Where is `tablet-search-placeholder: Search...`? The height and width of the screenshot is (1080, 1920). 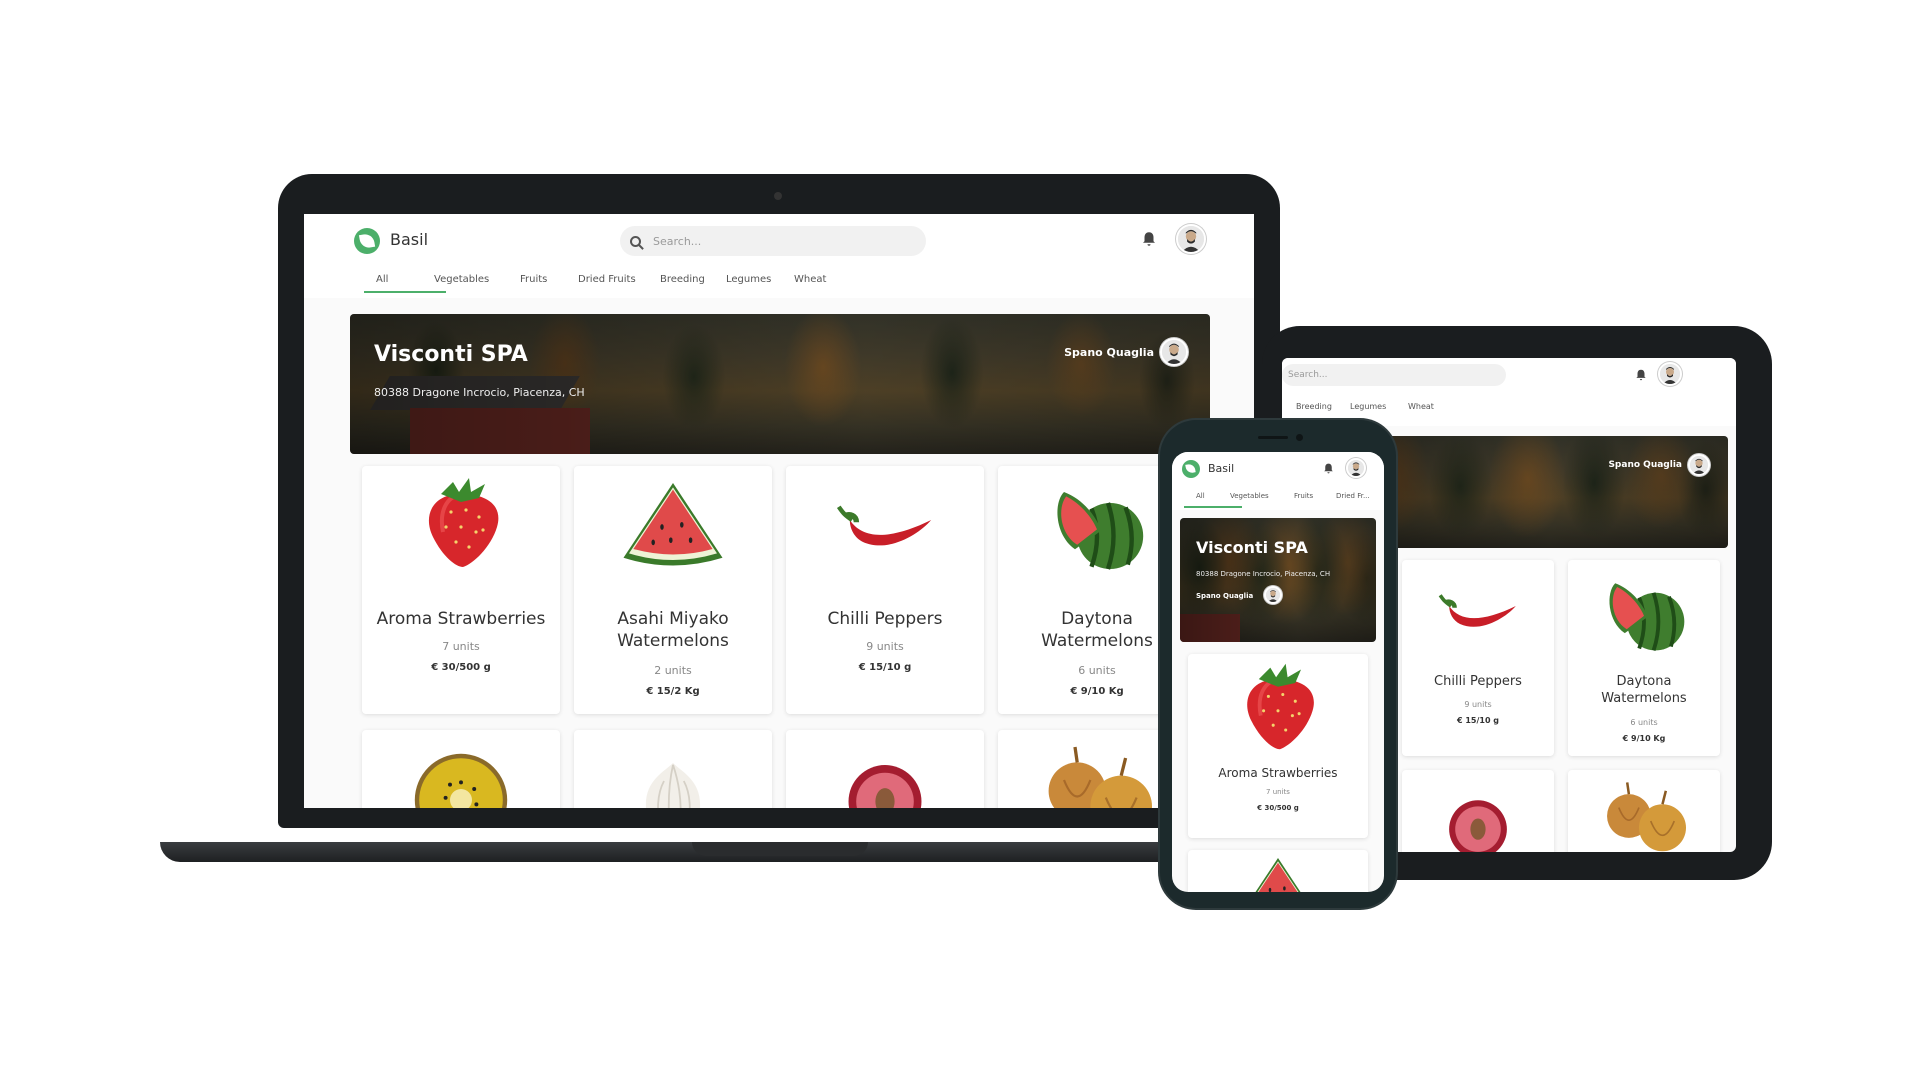
tablet-search-placeholder: Search... is located at coordinates (1308, 375).